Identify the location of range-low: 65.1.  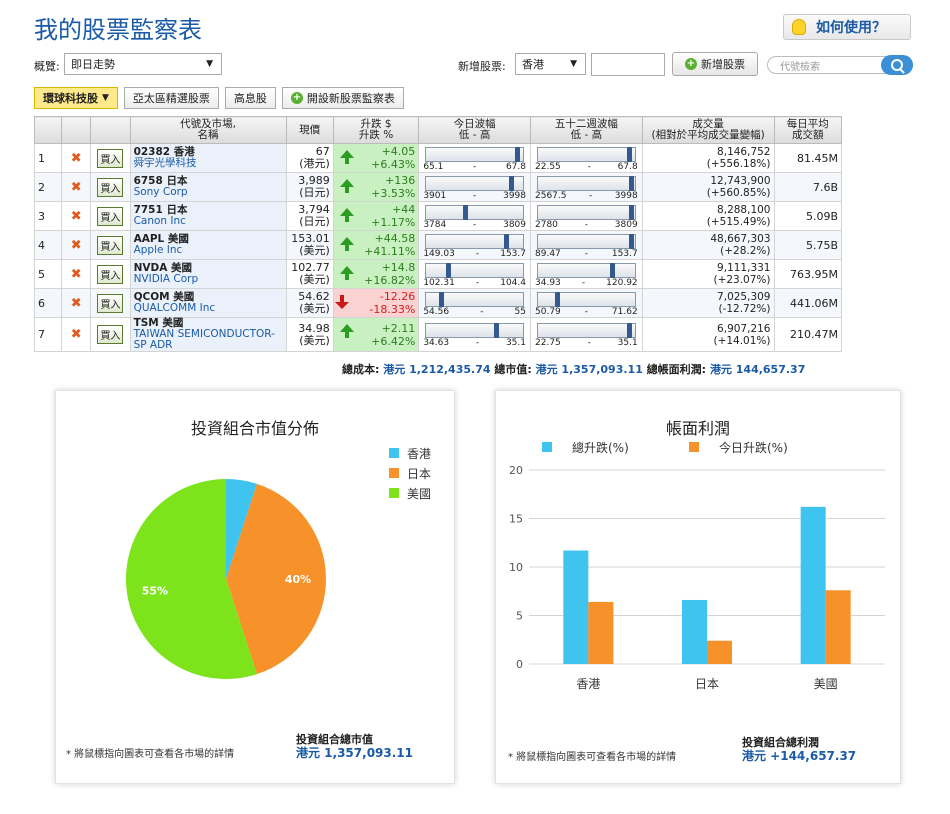
(433, 166).